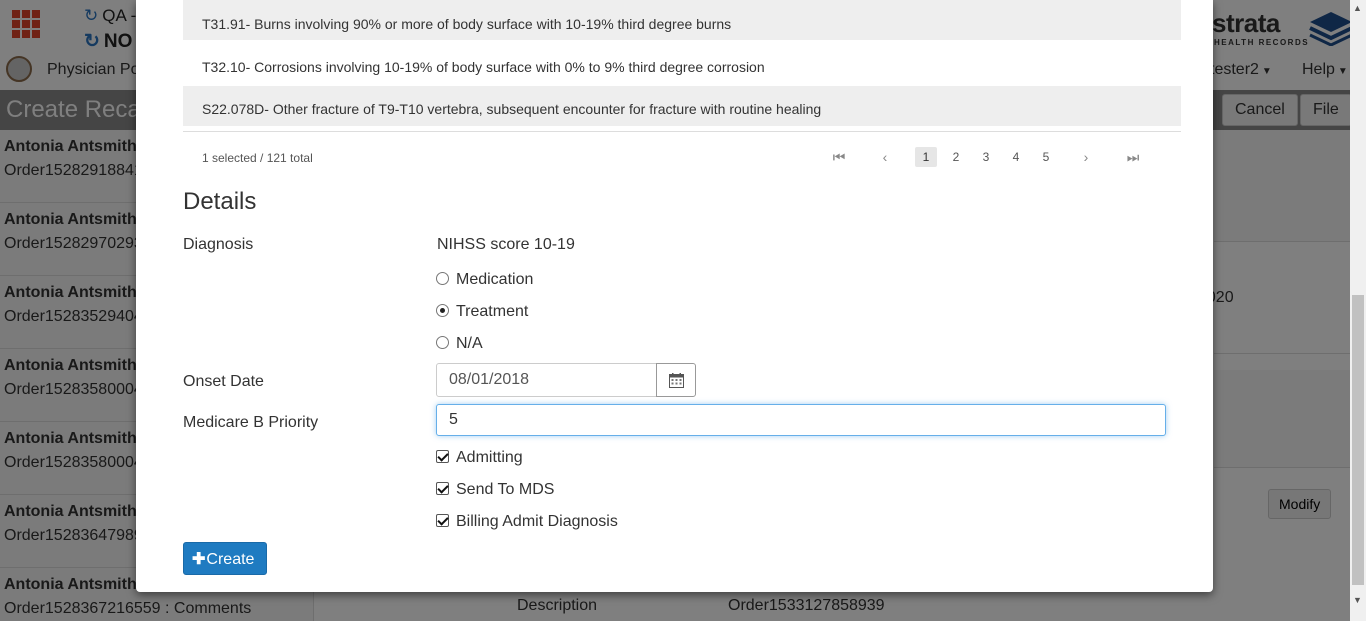 The height and width of the screenshot is (621, 1366). Describe the element at coordinates (682, 131) in the screenshot. I see `divider` at that location.